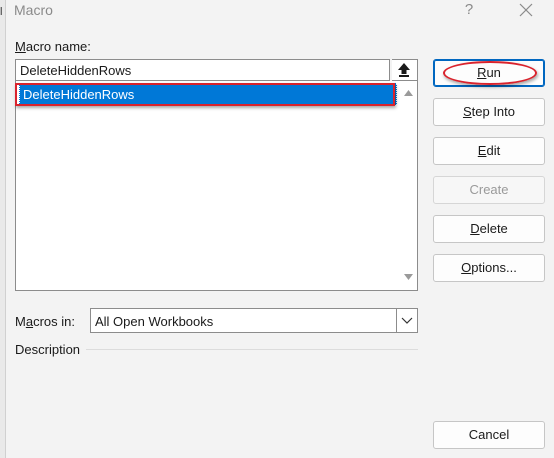 The height and width of the screenshot is (458, 554). Describe the element at coordinates (466, 267) in the screenshot. I see `options-button-mnemonic: O` at that location.